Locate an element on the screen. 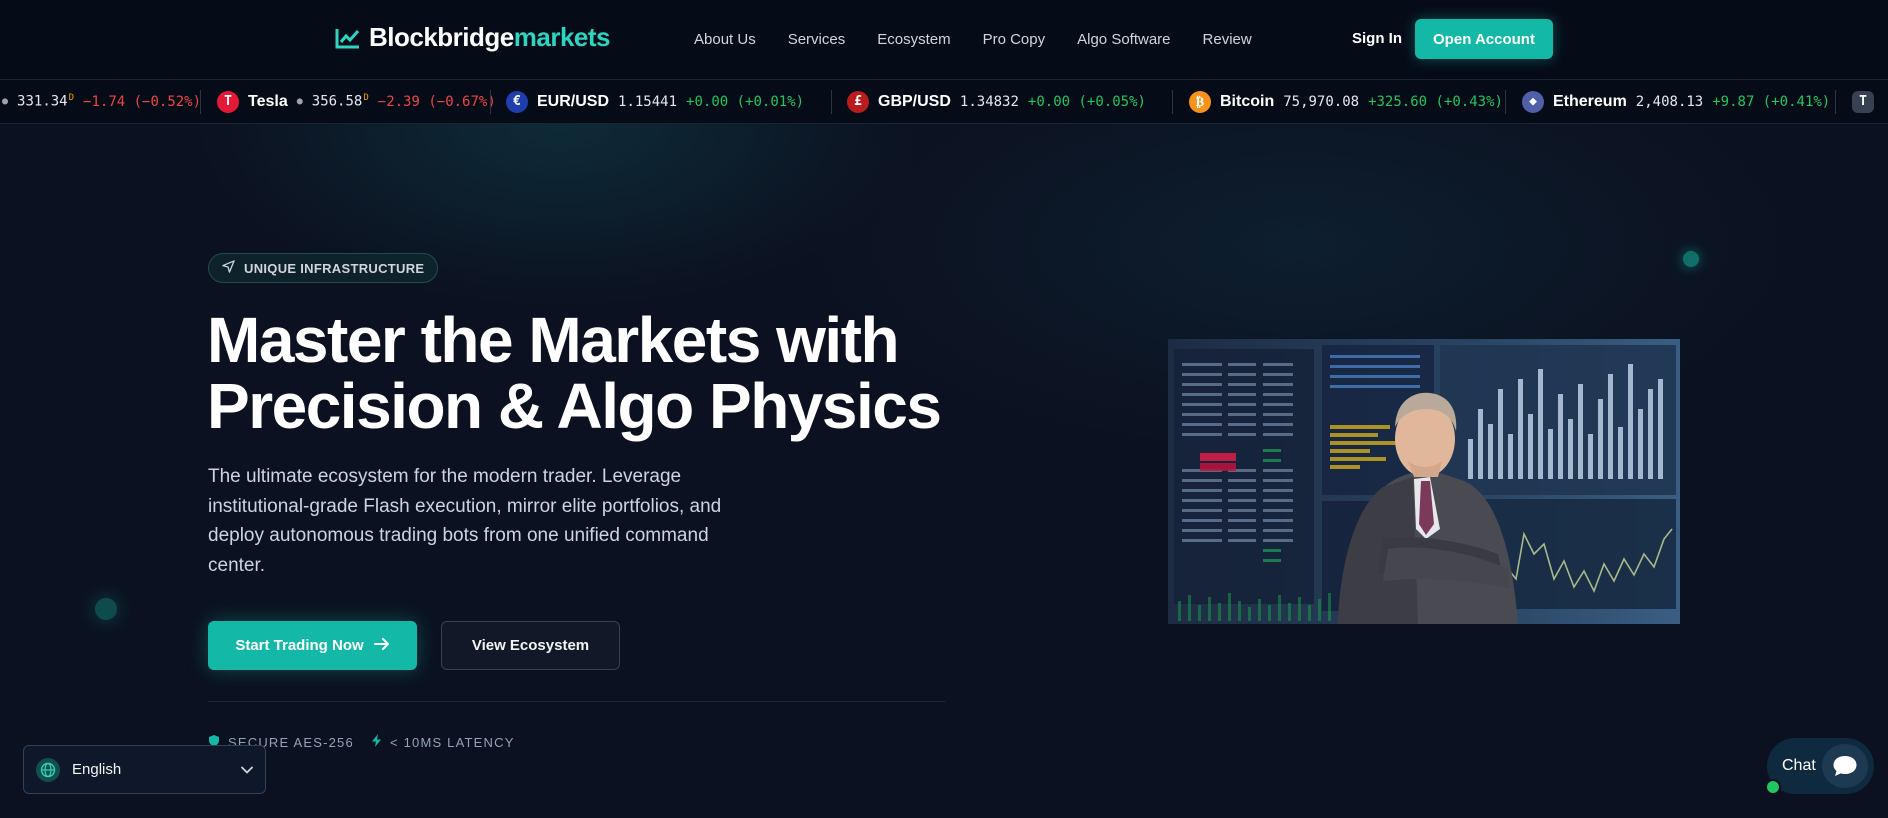  ticker-item-tesla: T Tesla ● 356.58D −2.39 (−0.67%) is located at coordinates (356, 101).